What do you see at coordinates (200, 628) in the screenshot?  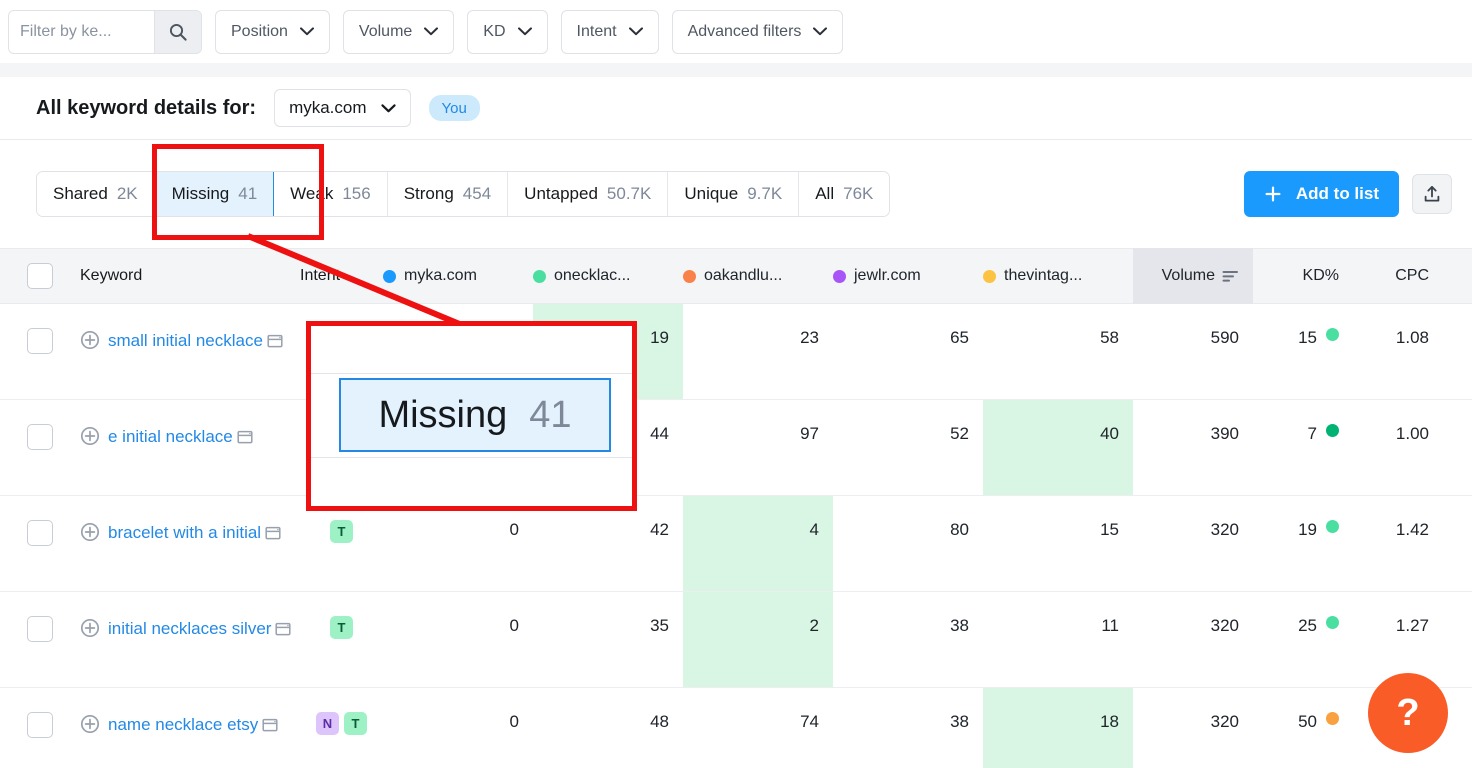 I see `keyword-link: initial necklaces silver` at bounding box center [200, 628].